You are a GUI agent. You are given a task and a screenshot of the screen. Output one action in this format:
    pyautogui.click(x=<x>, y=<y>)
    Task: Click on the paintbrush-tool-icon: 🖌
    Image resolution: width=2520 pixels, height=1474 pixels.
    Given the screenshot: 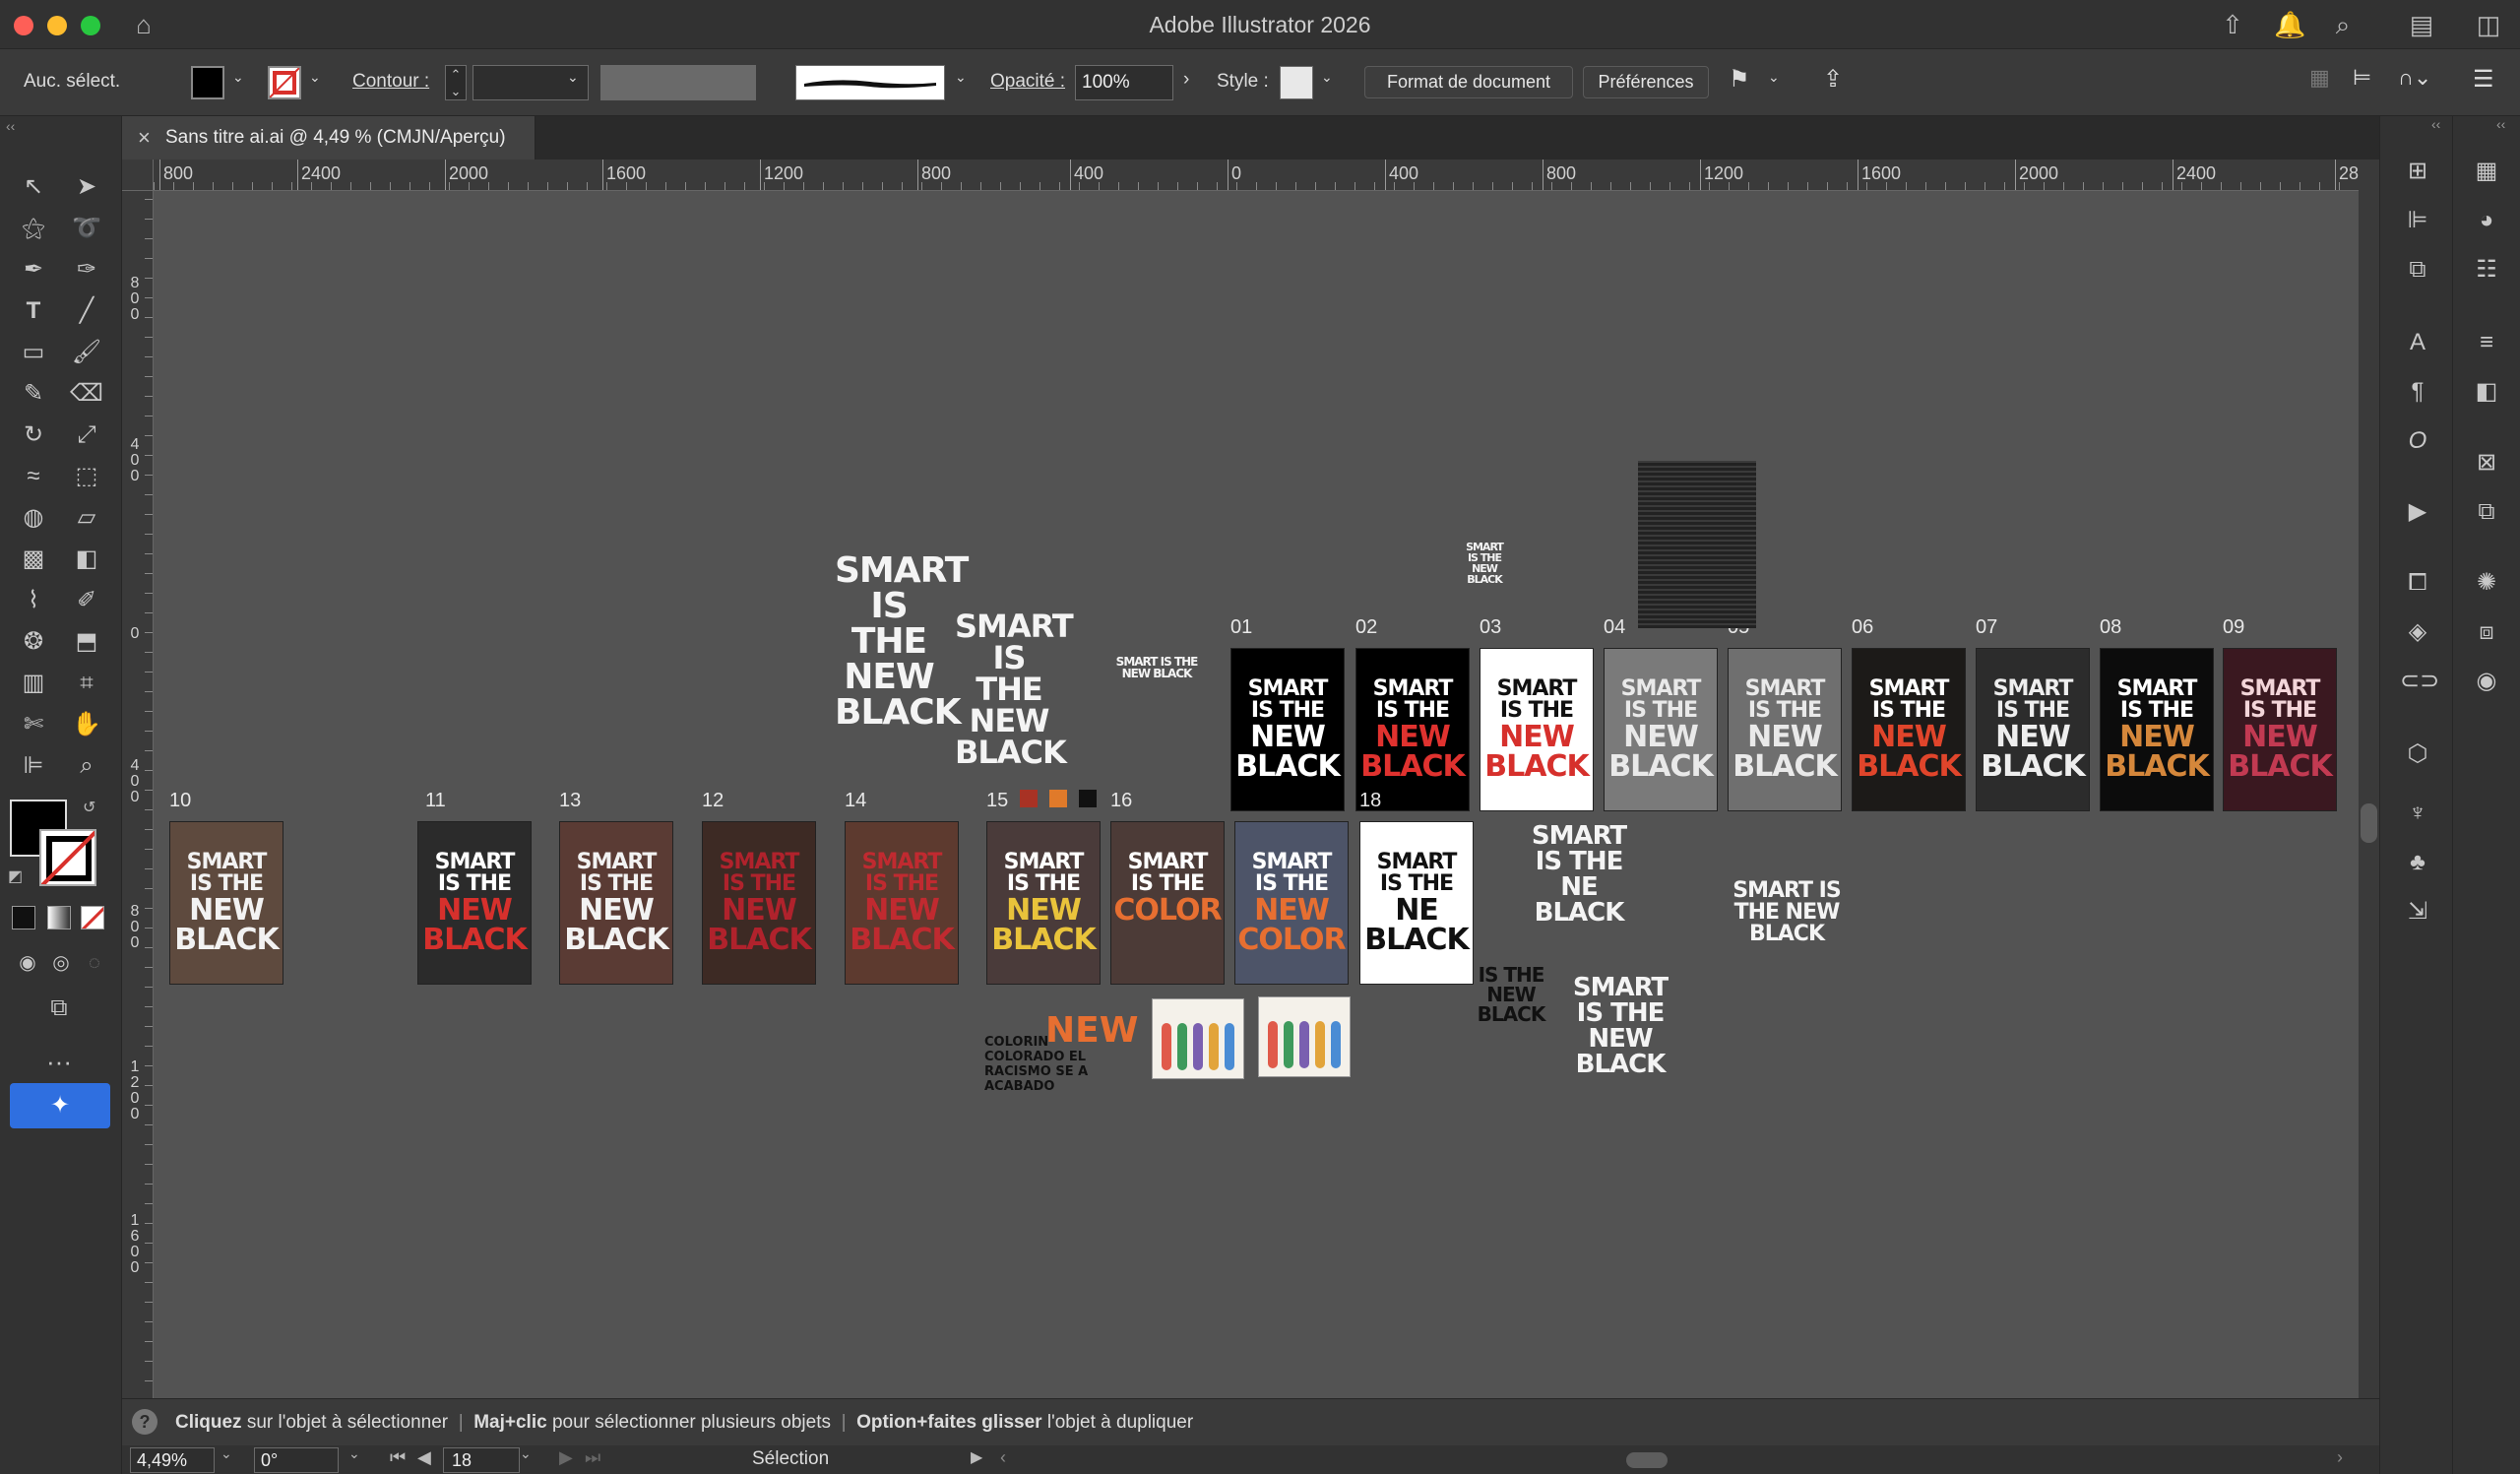 What is the action you would take?
    pyautogui.click(x=86, y=353)
    